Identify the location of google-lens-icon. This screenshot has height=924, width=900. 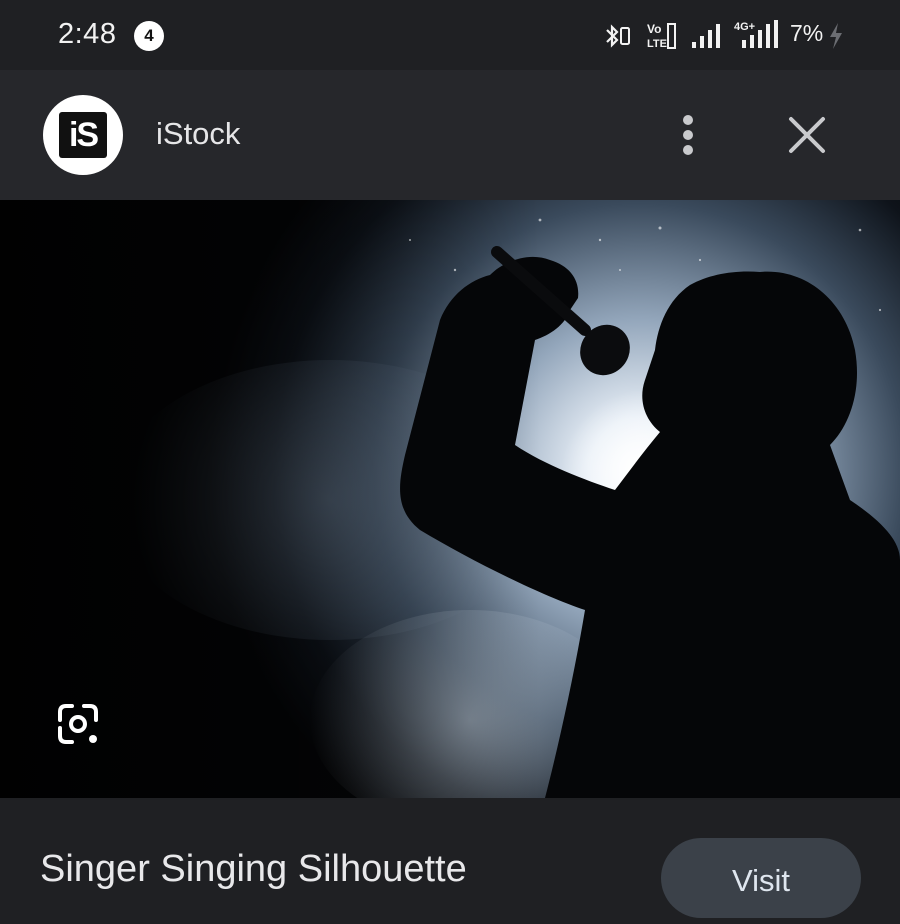
(78, 724).